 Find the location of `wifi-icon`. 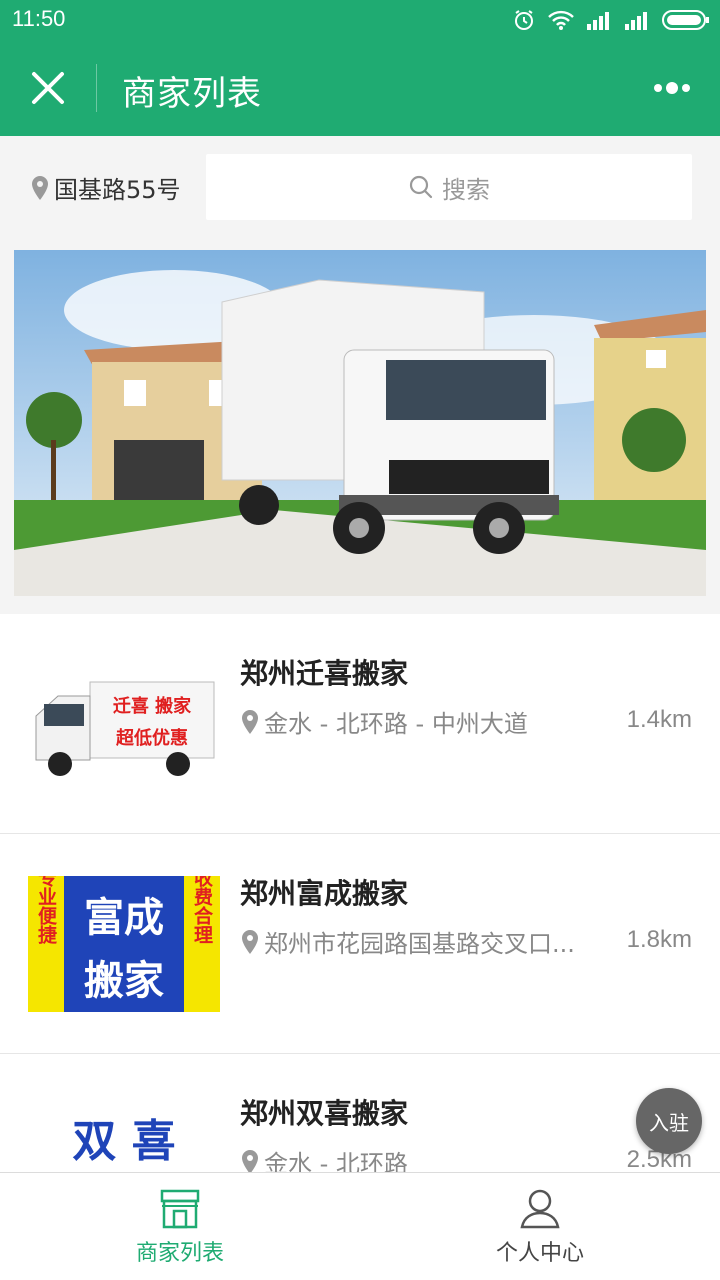

wifi-icon is located at coordinates (561, 20).